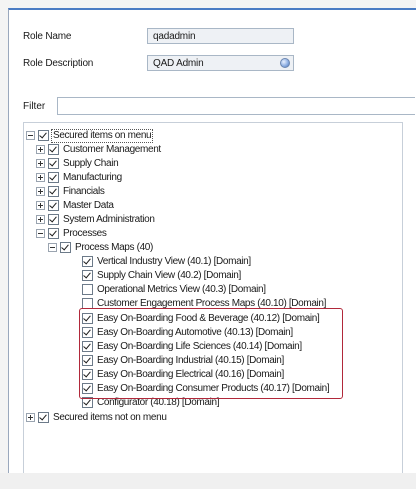 This screenshot has height=489, width=416. What do you see at coordinates (208, 481) in the screenshot?
I see `bottom-background-strip` at bounding box center [208, 481].